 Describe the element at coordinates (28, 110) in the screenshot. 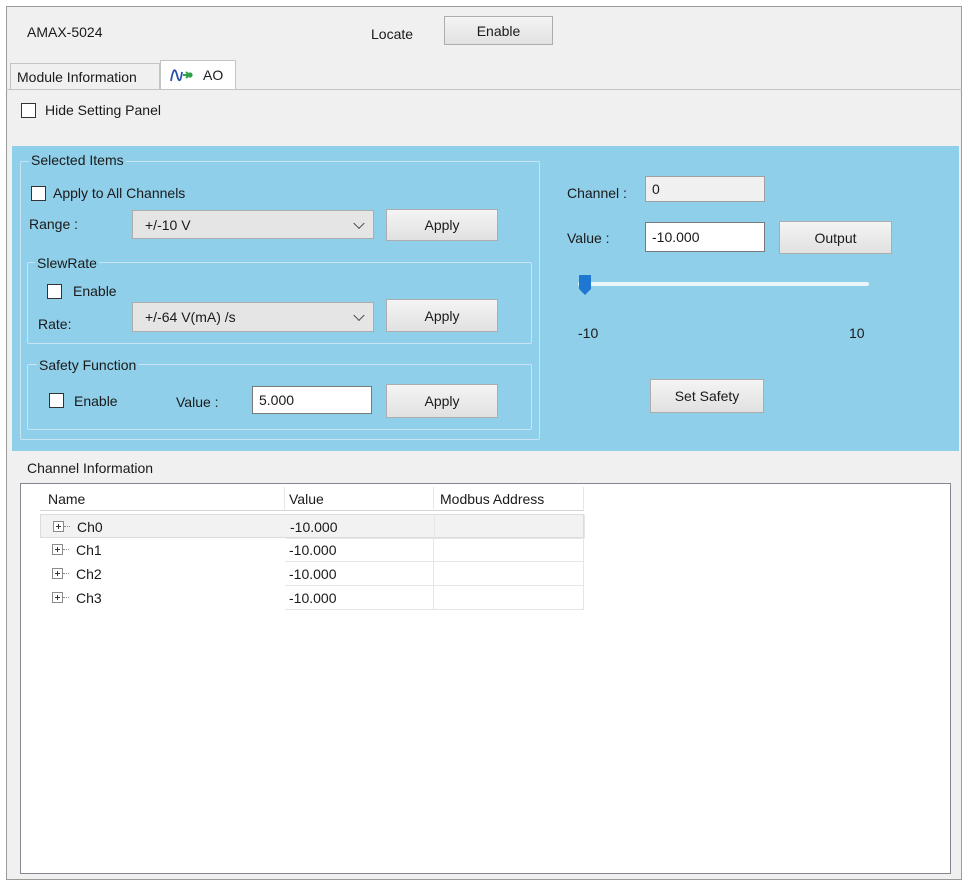

I see `hide-setting-panel-checkbox` at that location.